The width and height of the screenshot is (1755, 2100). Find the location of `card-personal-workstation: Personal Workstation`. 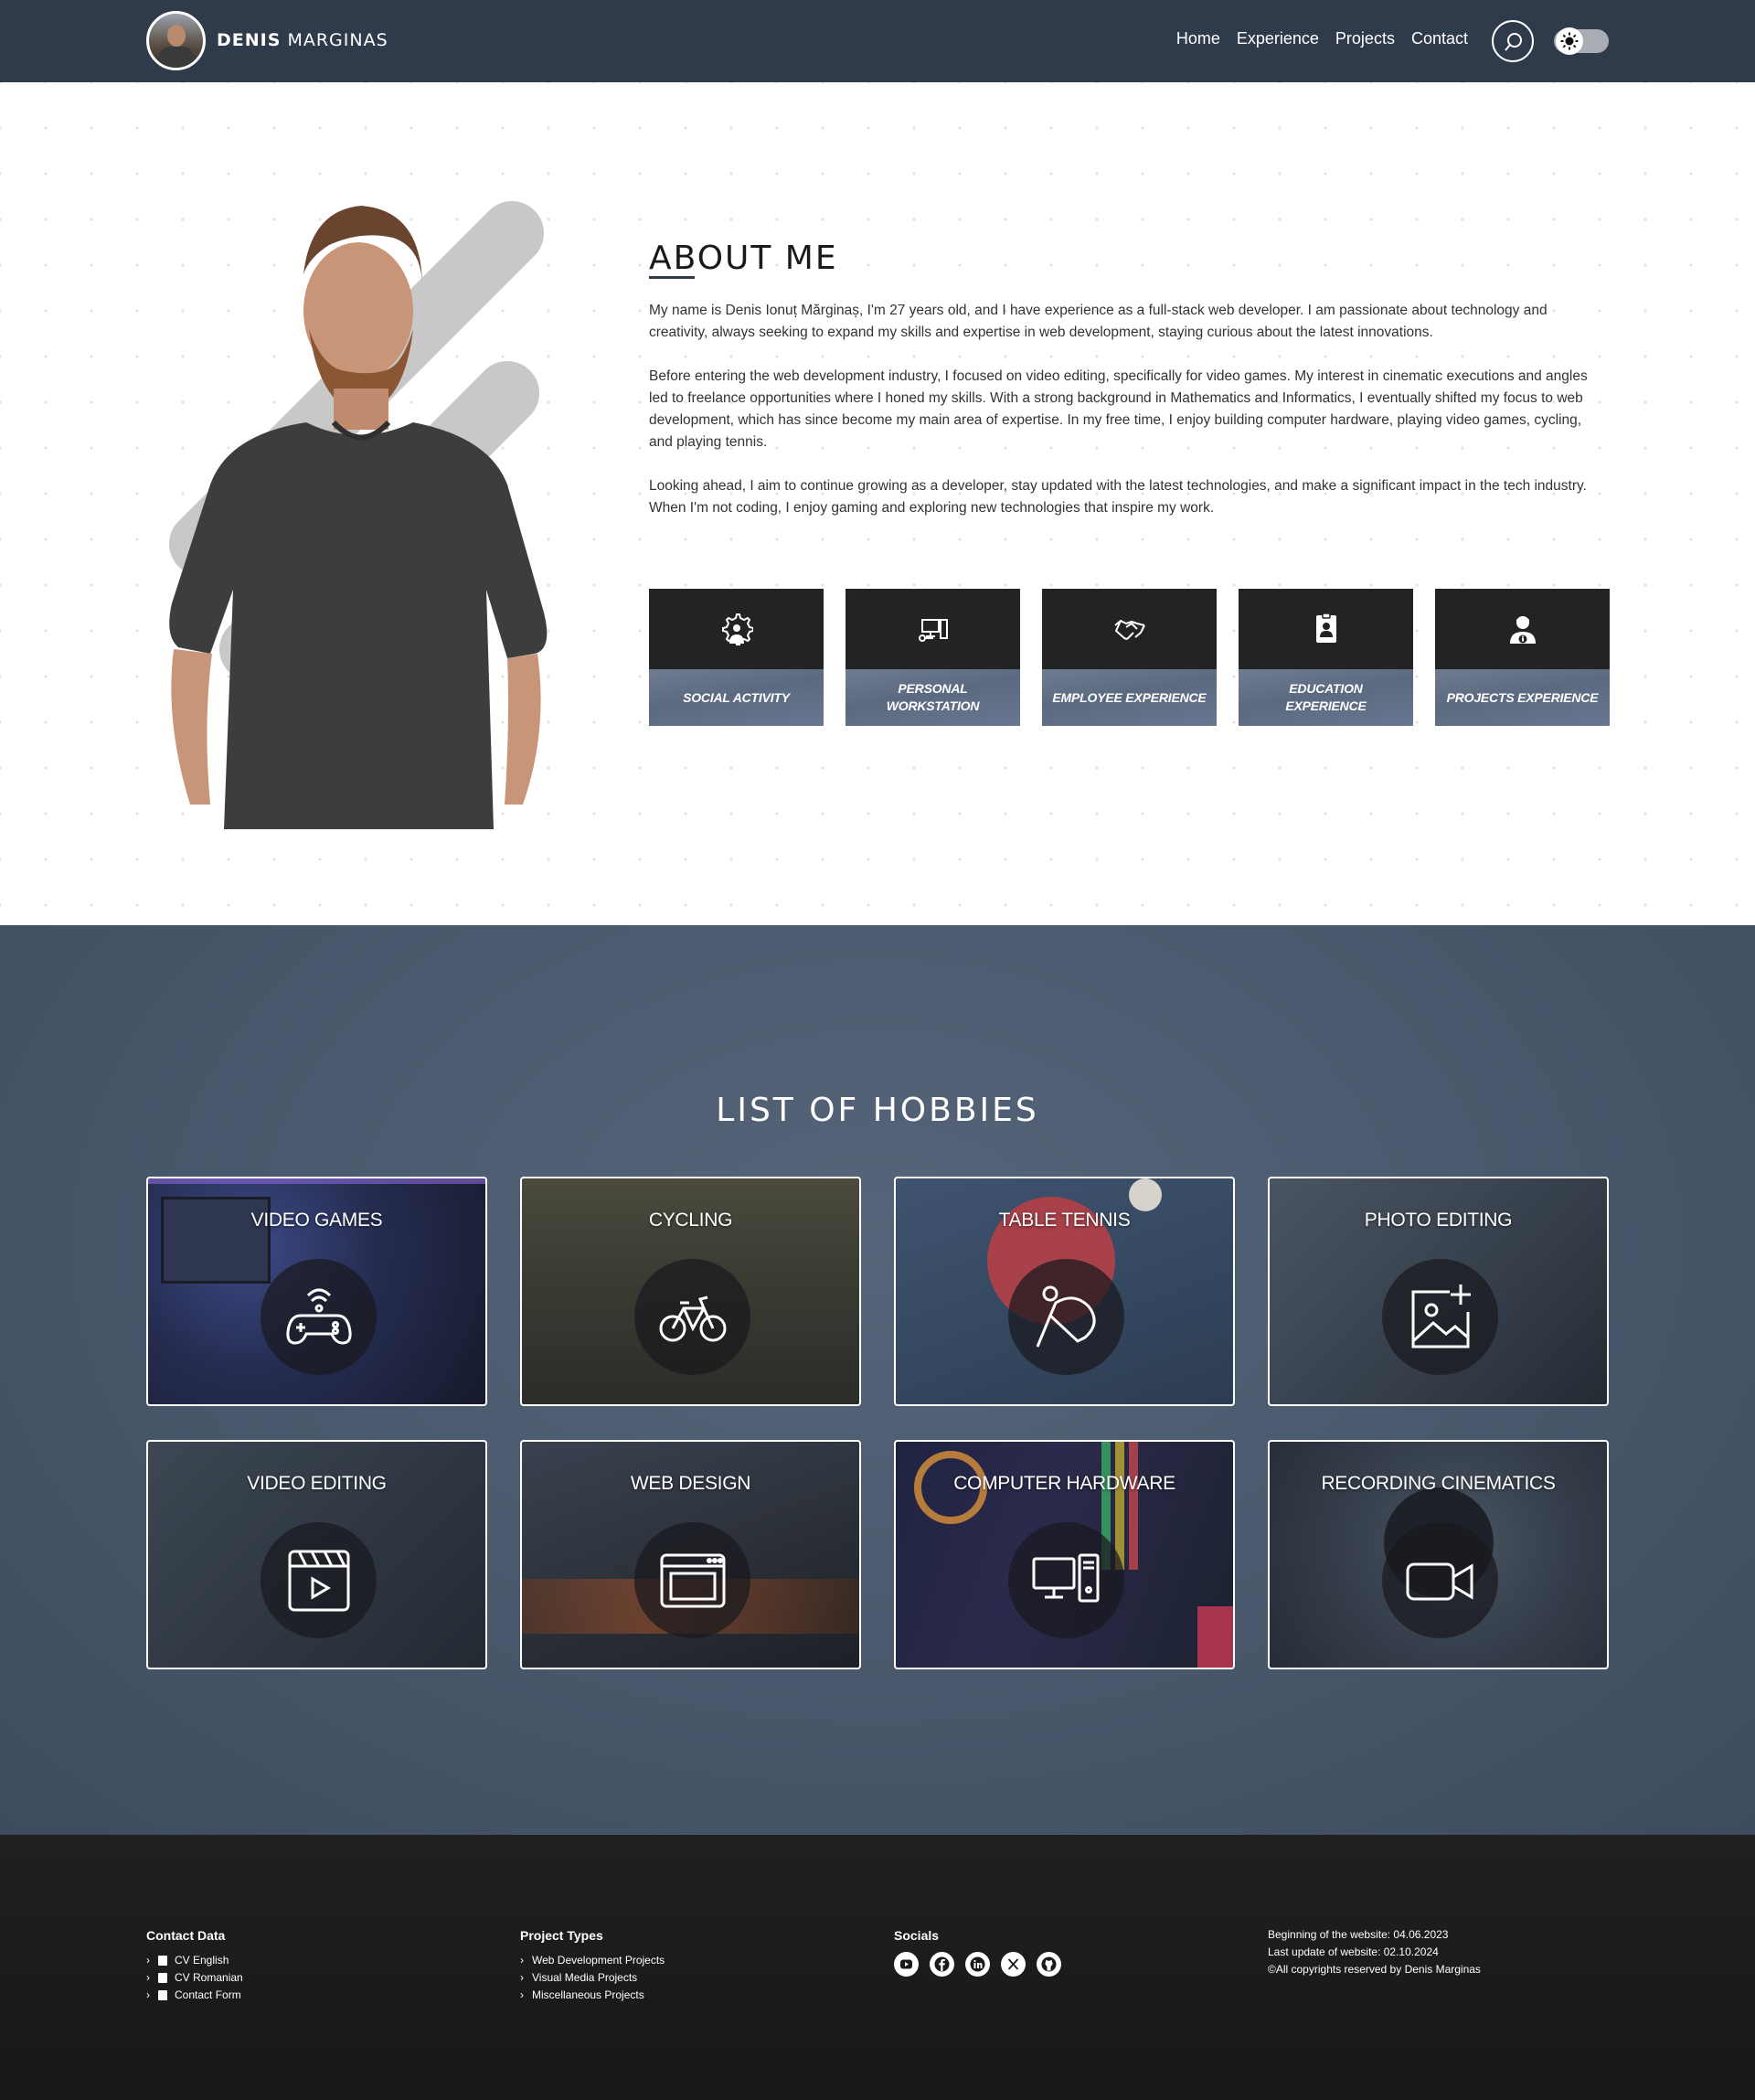

card-personal-workstation: Personal Workstation is located at coordinates (933, 657).